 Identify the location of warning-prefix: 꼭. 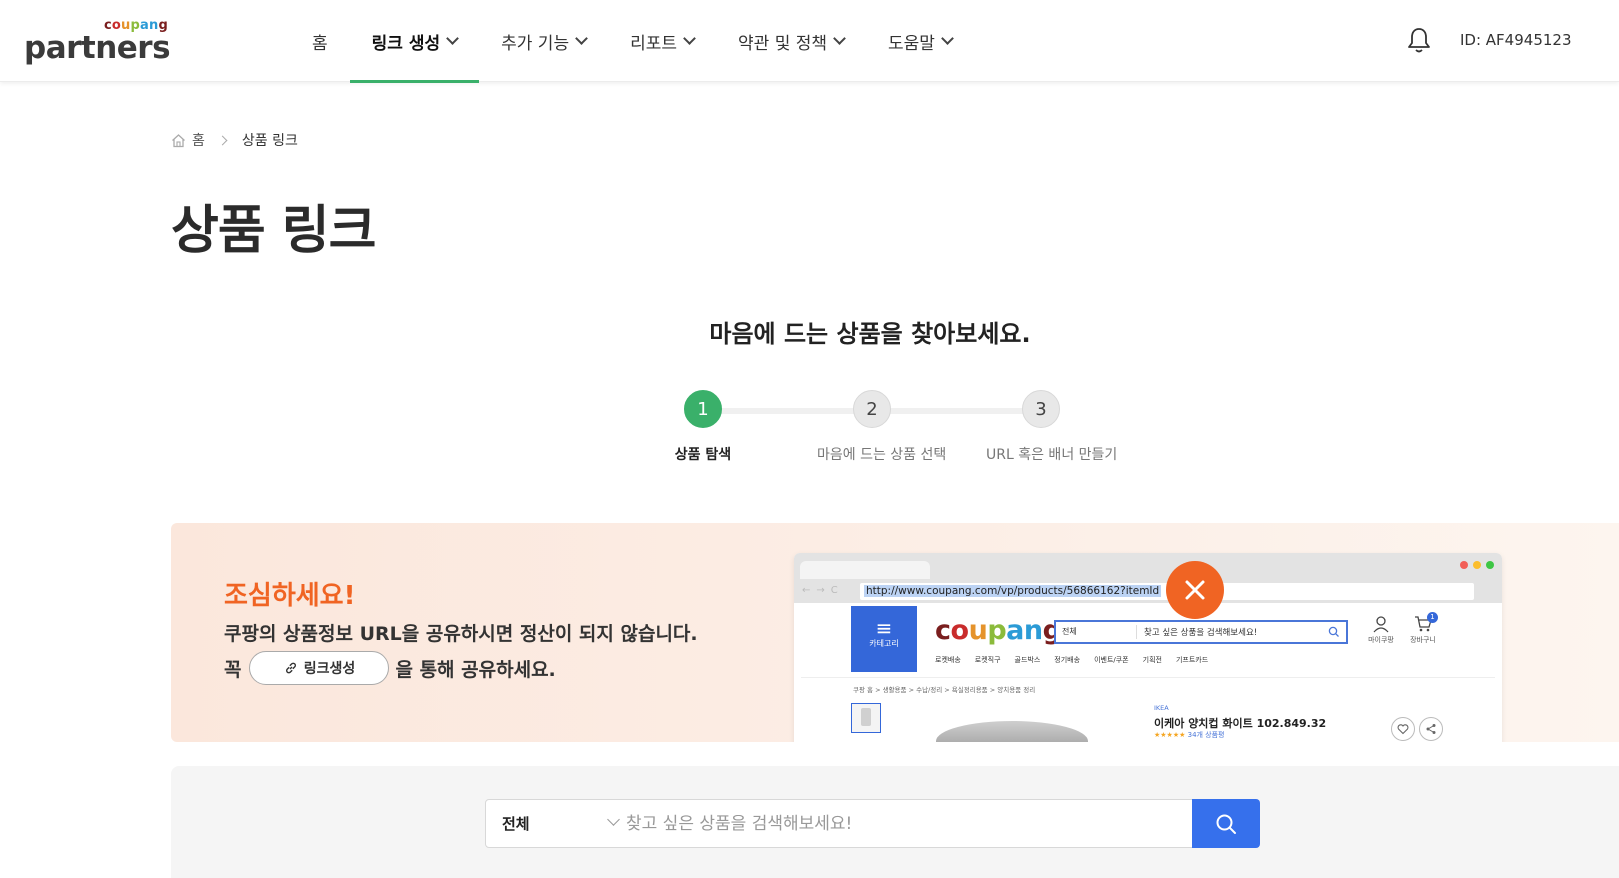
(233, 669).